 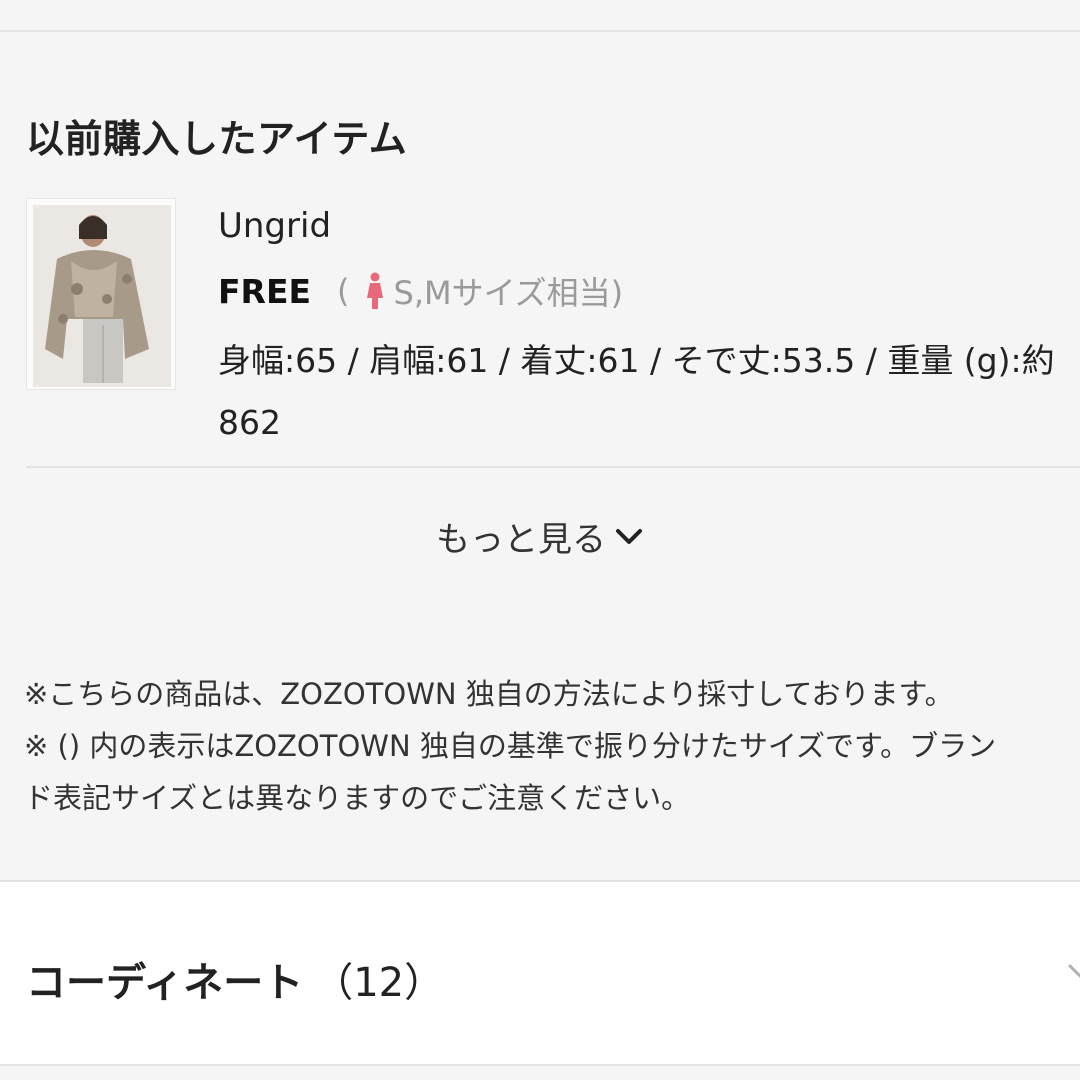 What do you see at coordinates (343, 291) in the screenshot?
I see `size-hint-open-paren: (` at bounding box center [343, 291].